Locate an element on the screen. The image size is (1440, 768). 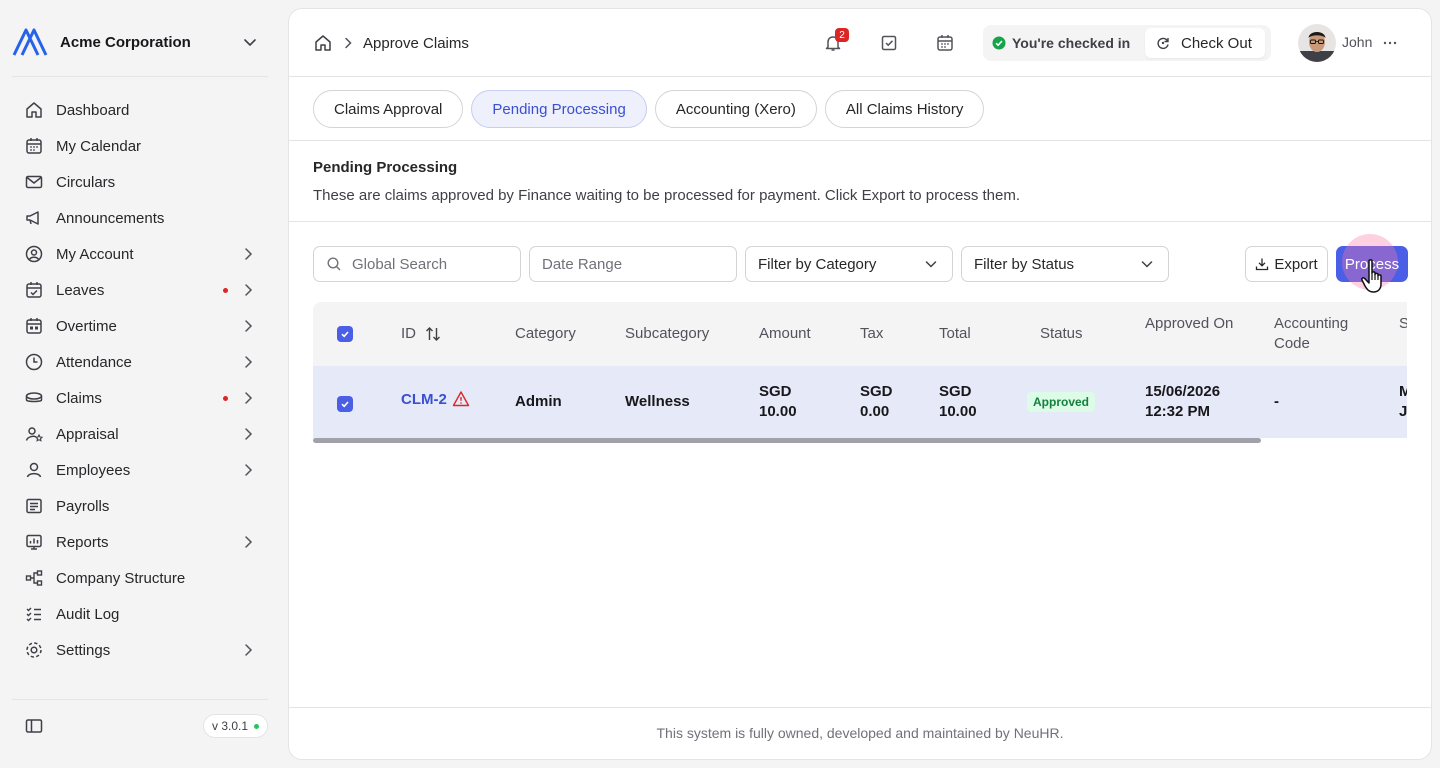
row-checkbox is located at coordinates (345, 404).